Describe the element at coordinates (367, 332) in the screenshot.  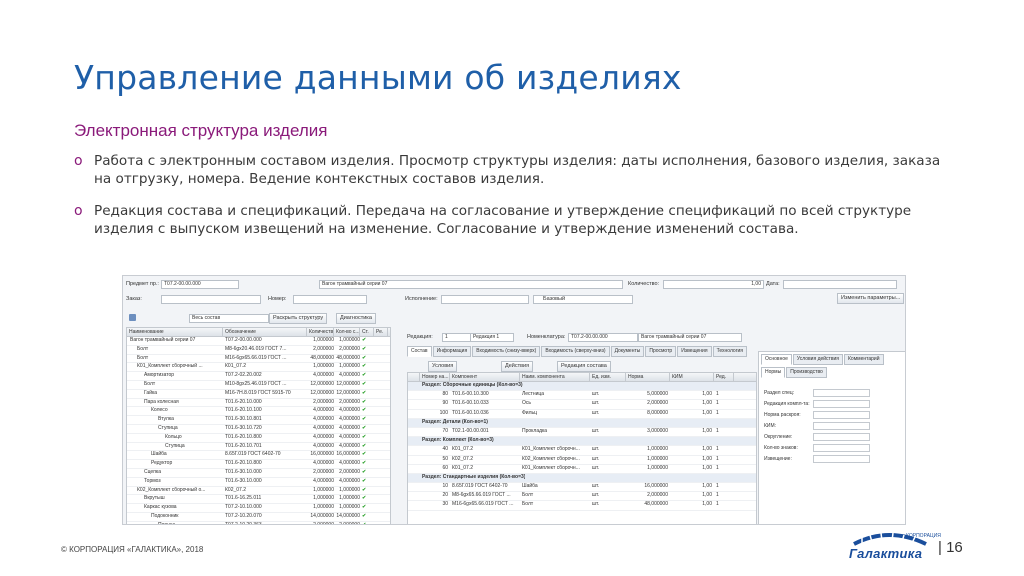
I see `col-status: Ст.` at that location.